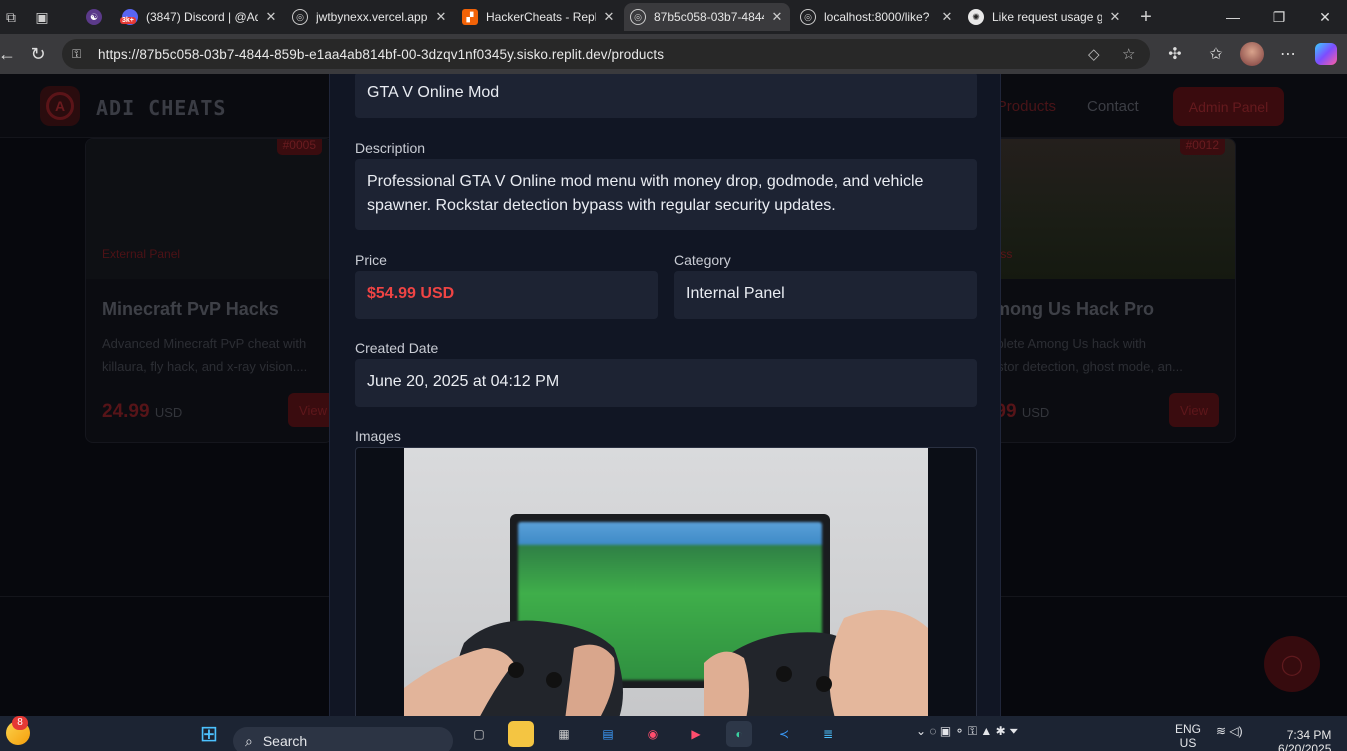 The image size is (1347, 751). I want to click on price-value: $54.99 USD, so click(411, 293).